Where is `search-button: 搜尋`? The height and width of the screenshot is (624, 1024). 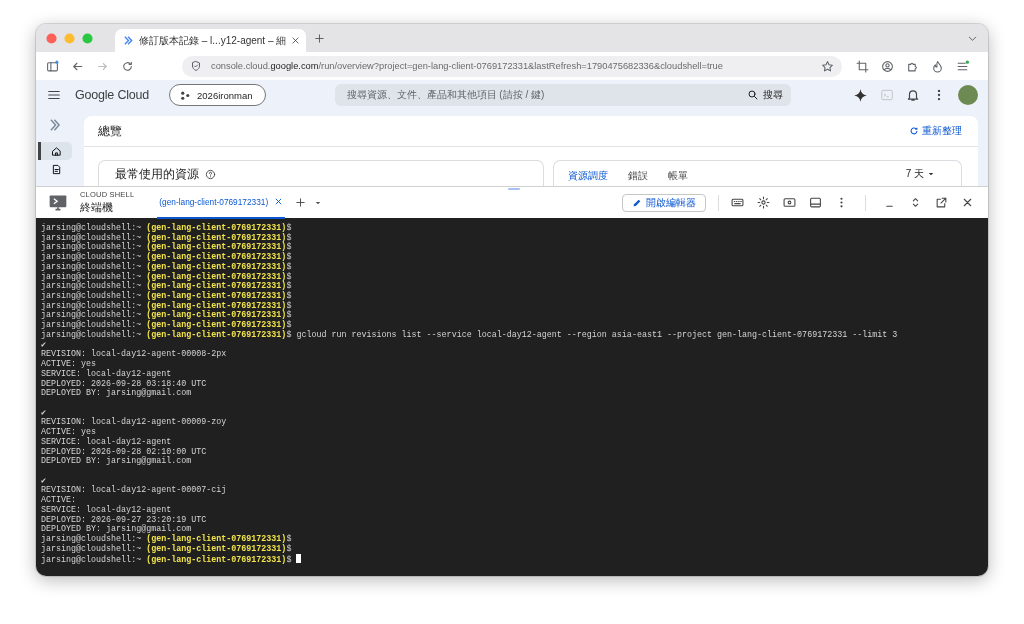 search-button: 搜尋 is located at coordinates (764, 95).